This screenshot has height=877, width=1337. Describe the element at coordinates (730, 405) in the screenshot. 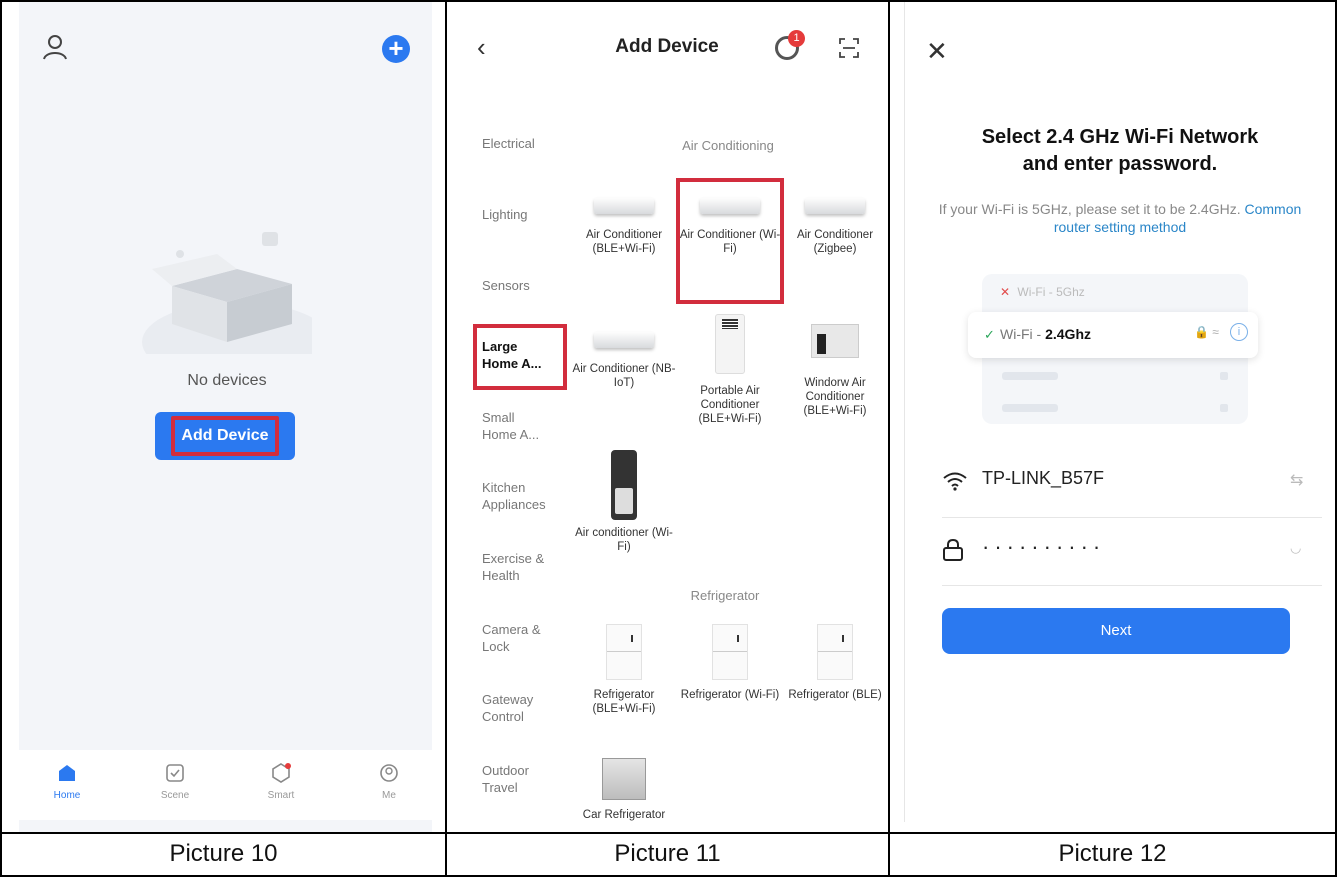

I see `device-label: Portable Air Conditioner (BLE+Wi-Fi)` at that location.